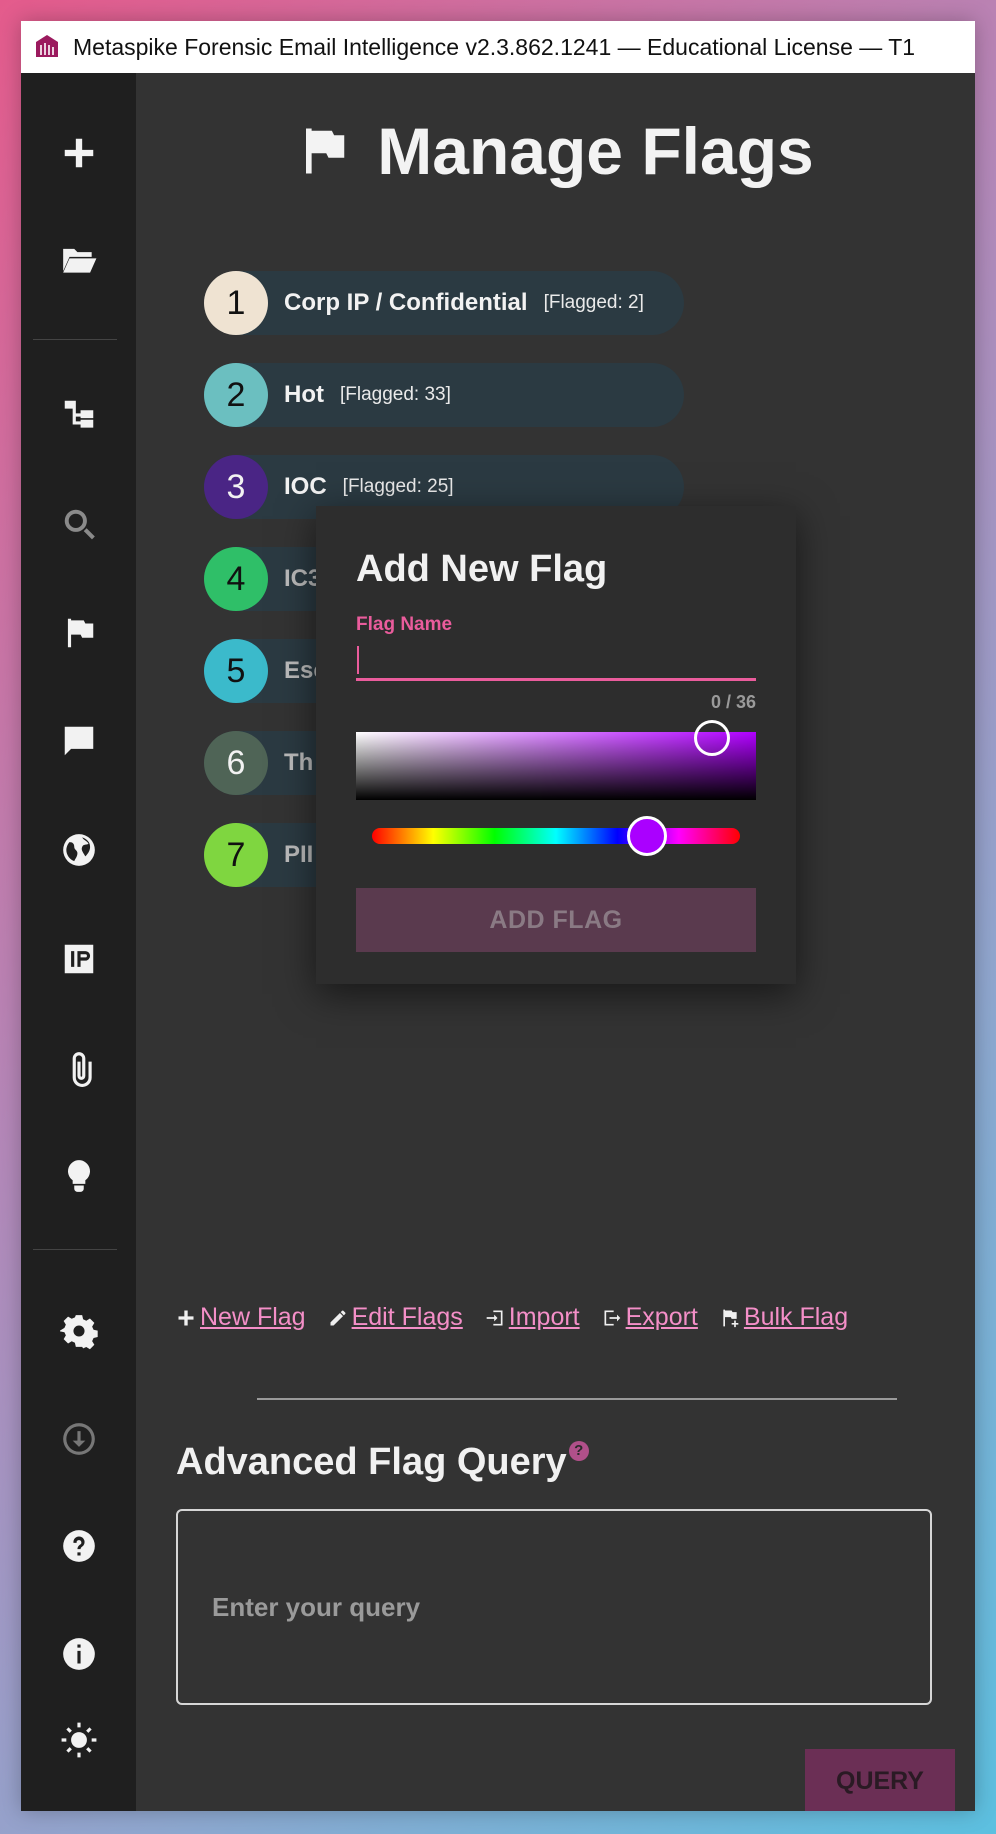 The width and height of the screenshot is (996, 1834). Describe the element at coordinates (236, 671) in the screenshot. I see `flag-number-badge: 5` at that location.